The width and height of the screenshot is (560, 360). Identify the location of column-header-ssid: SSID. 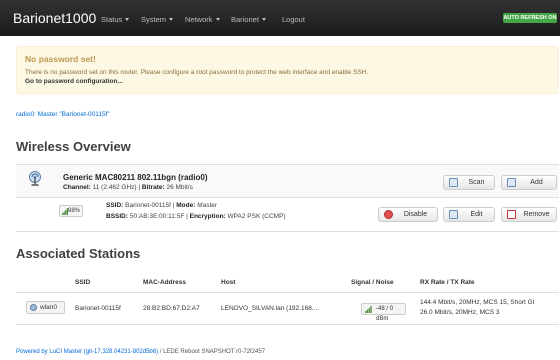
(83, 282).